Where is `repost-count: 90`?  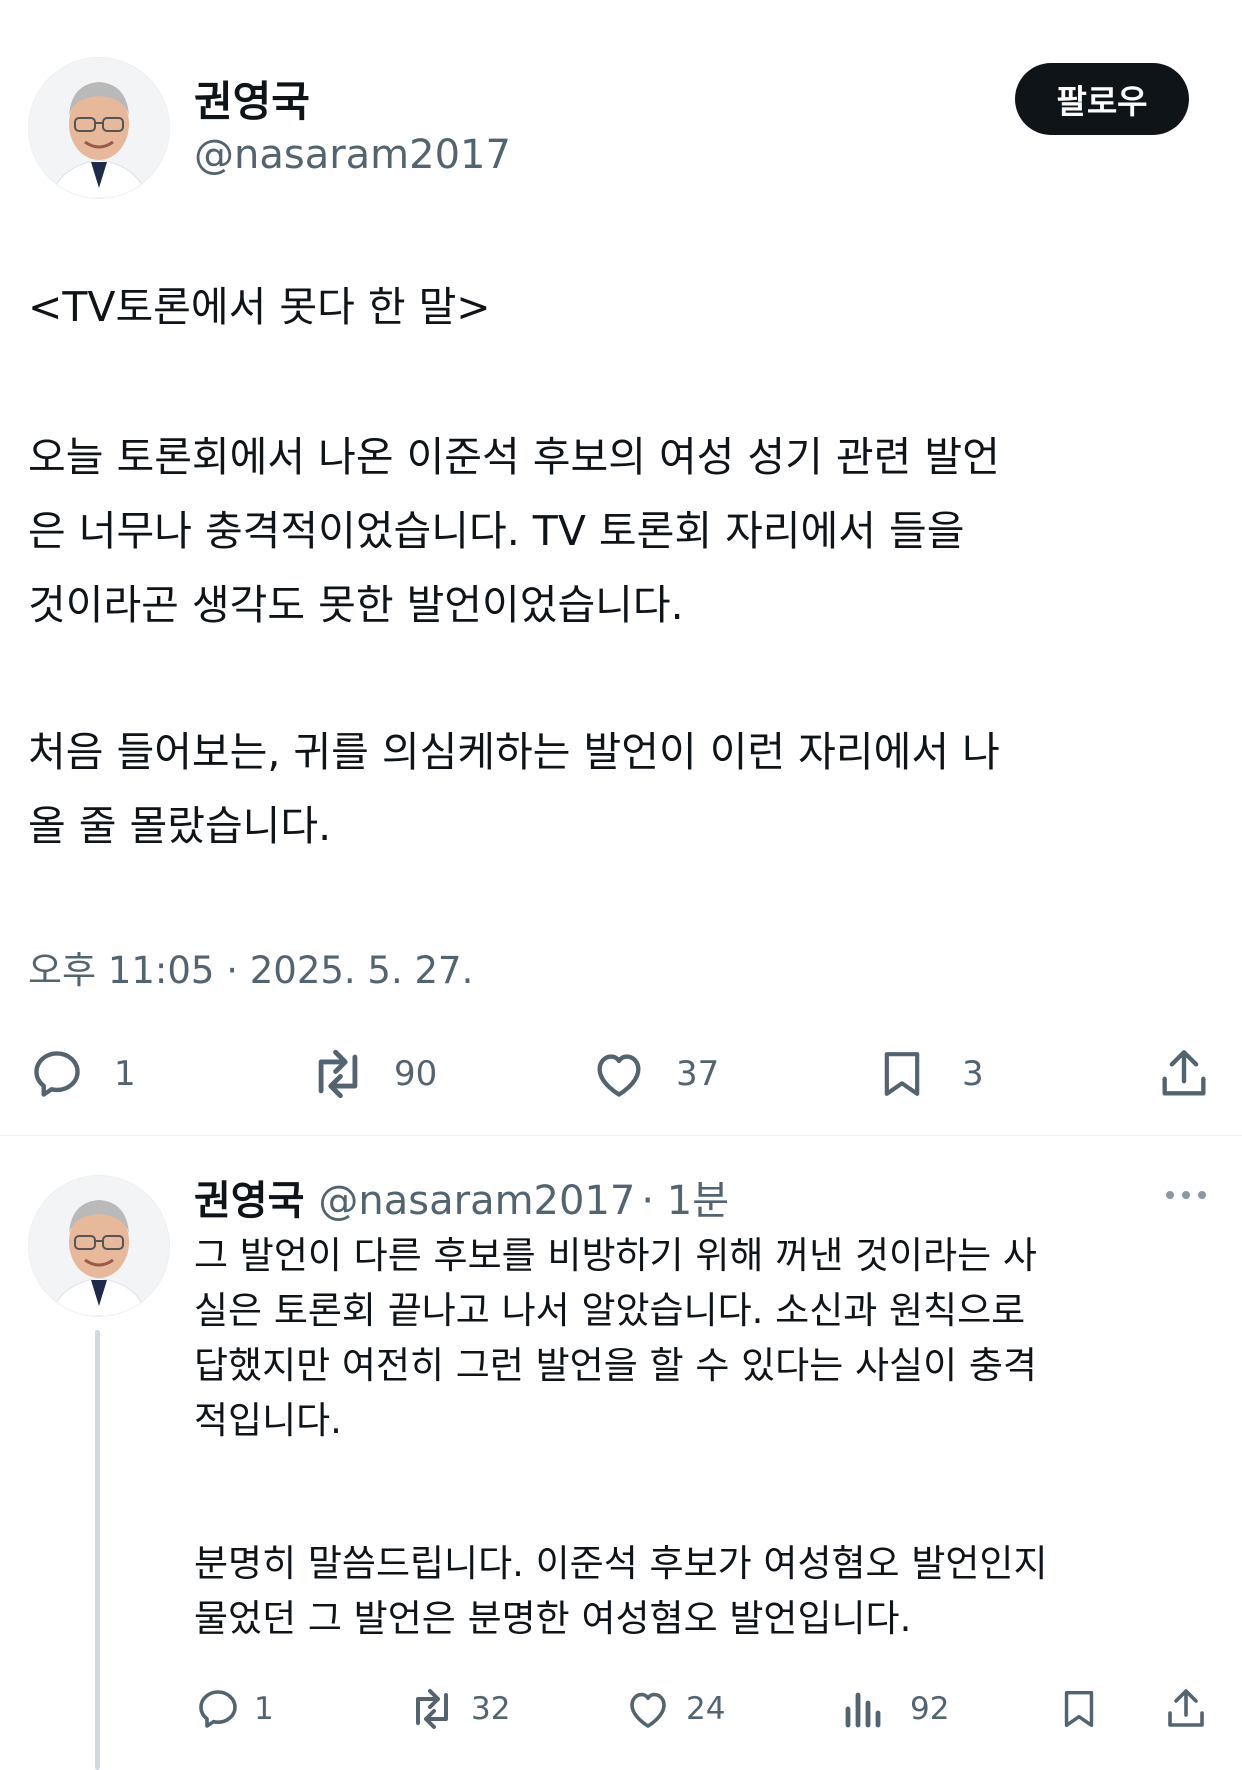 repost-count: 90 is located at coordinates (416, 1074).